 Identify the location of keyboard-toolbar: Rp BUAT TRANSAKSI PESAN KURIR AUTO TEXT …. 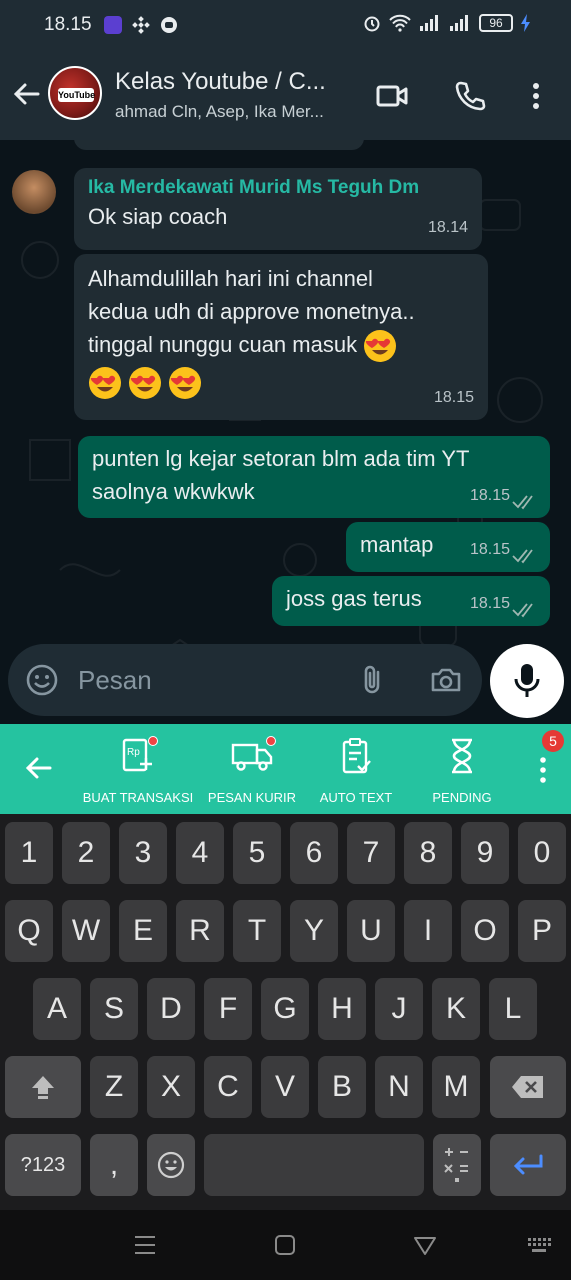
(285, 769).